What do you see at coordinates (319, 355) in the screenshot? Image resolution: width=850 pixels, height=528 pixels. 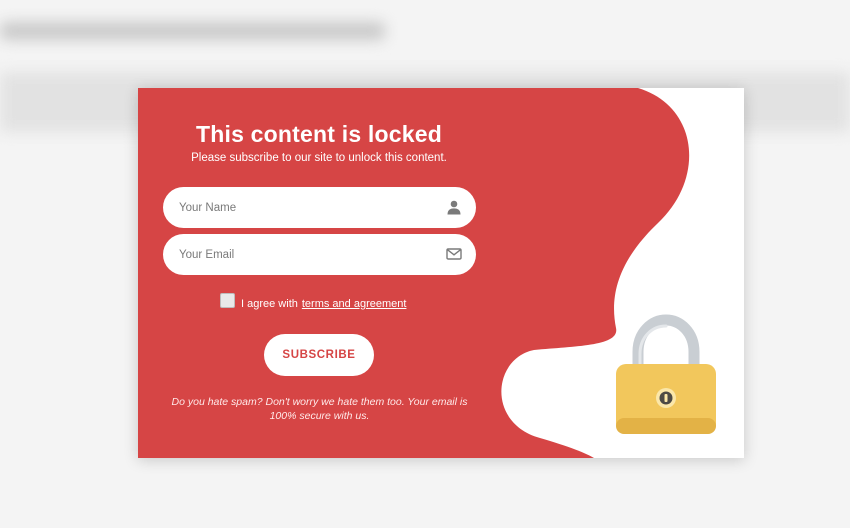 I see `subscribe-button: SUBSCRIBE` at bounding box center [319, 355].